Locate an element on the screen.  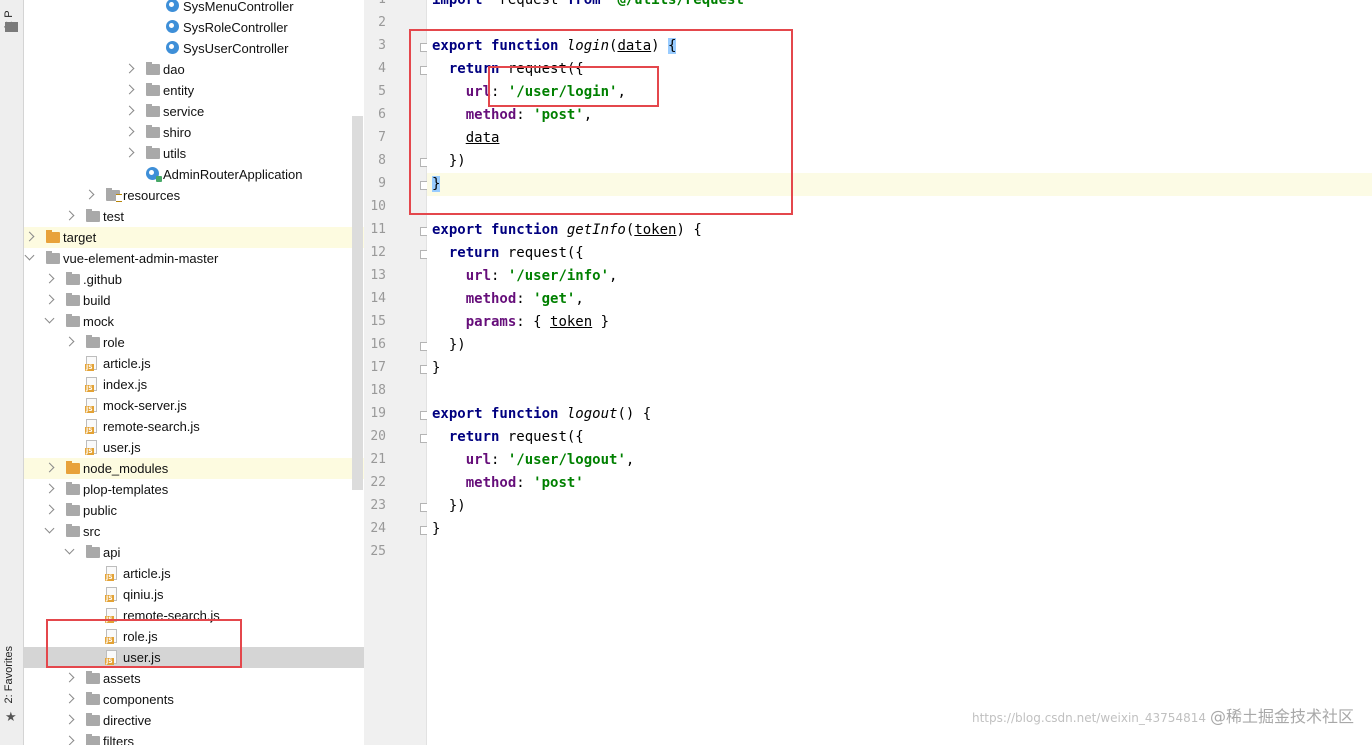
code-token: from is located at coordinates (583, 4).